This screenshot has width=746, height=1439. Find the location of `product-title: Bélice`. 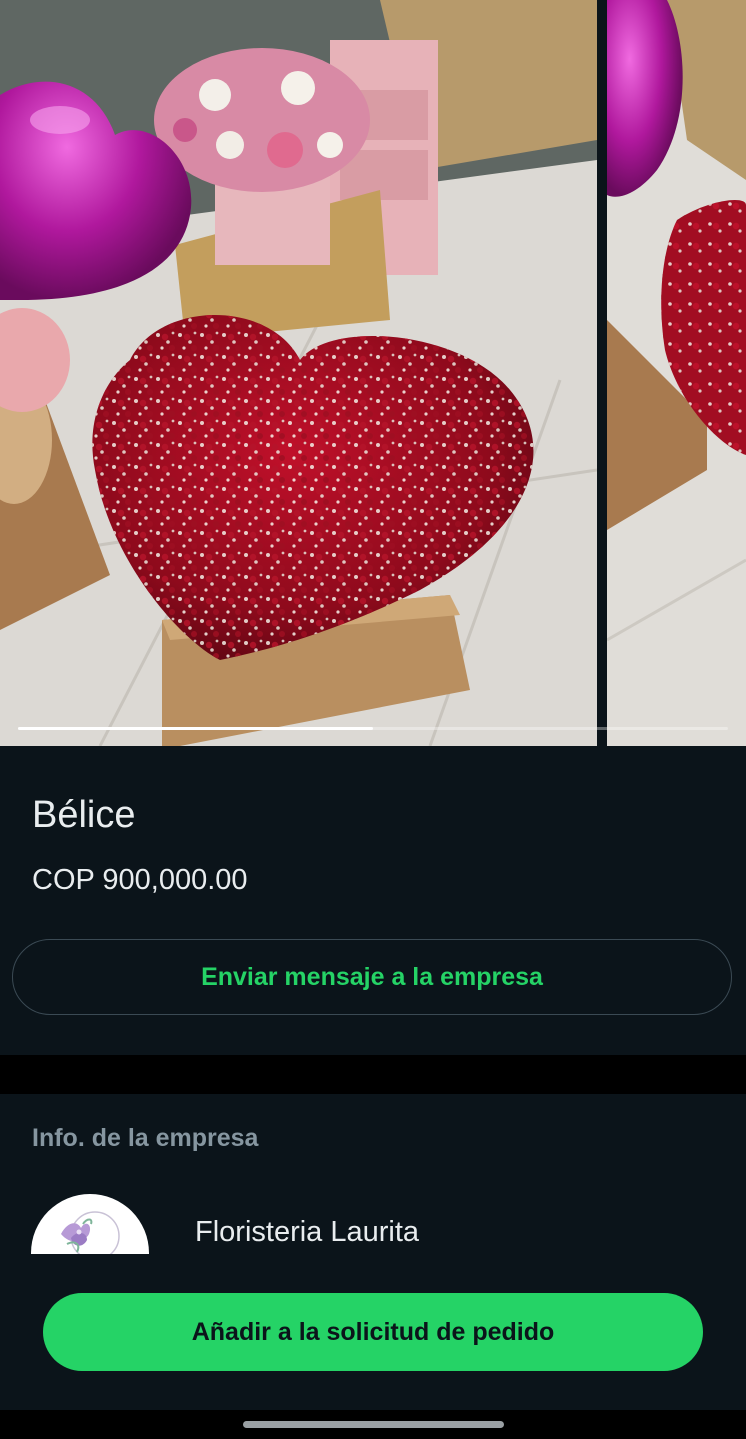

product-title: Bélice is located at coordinates (84, 815).